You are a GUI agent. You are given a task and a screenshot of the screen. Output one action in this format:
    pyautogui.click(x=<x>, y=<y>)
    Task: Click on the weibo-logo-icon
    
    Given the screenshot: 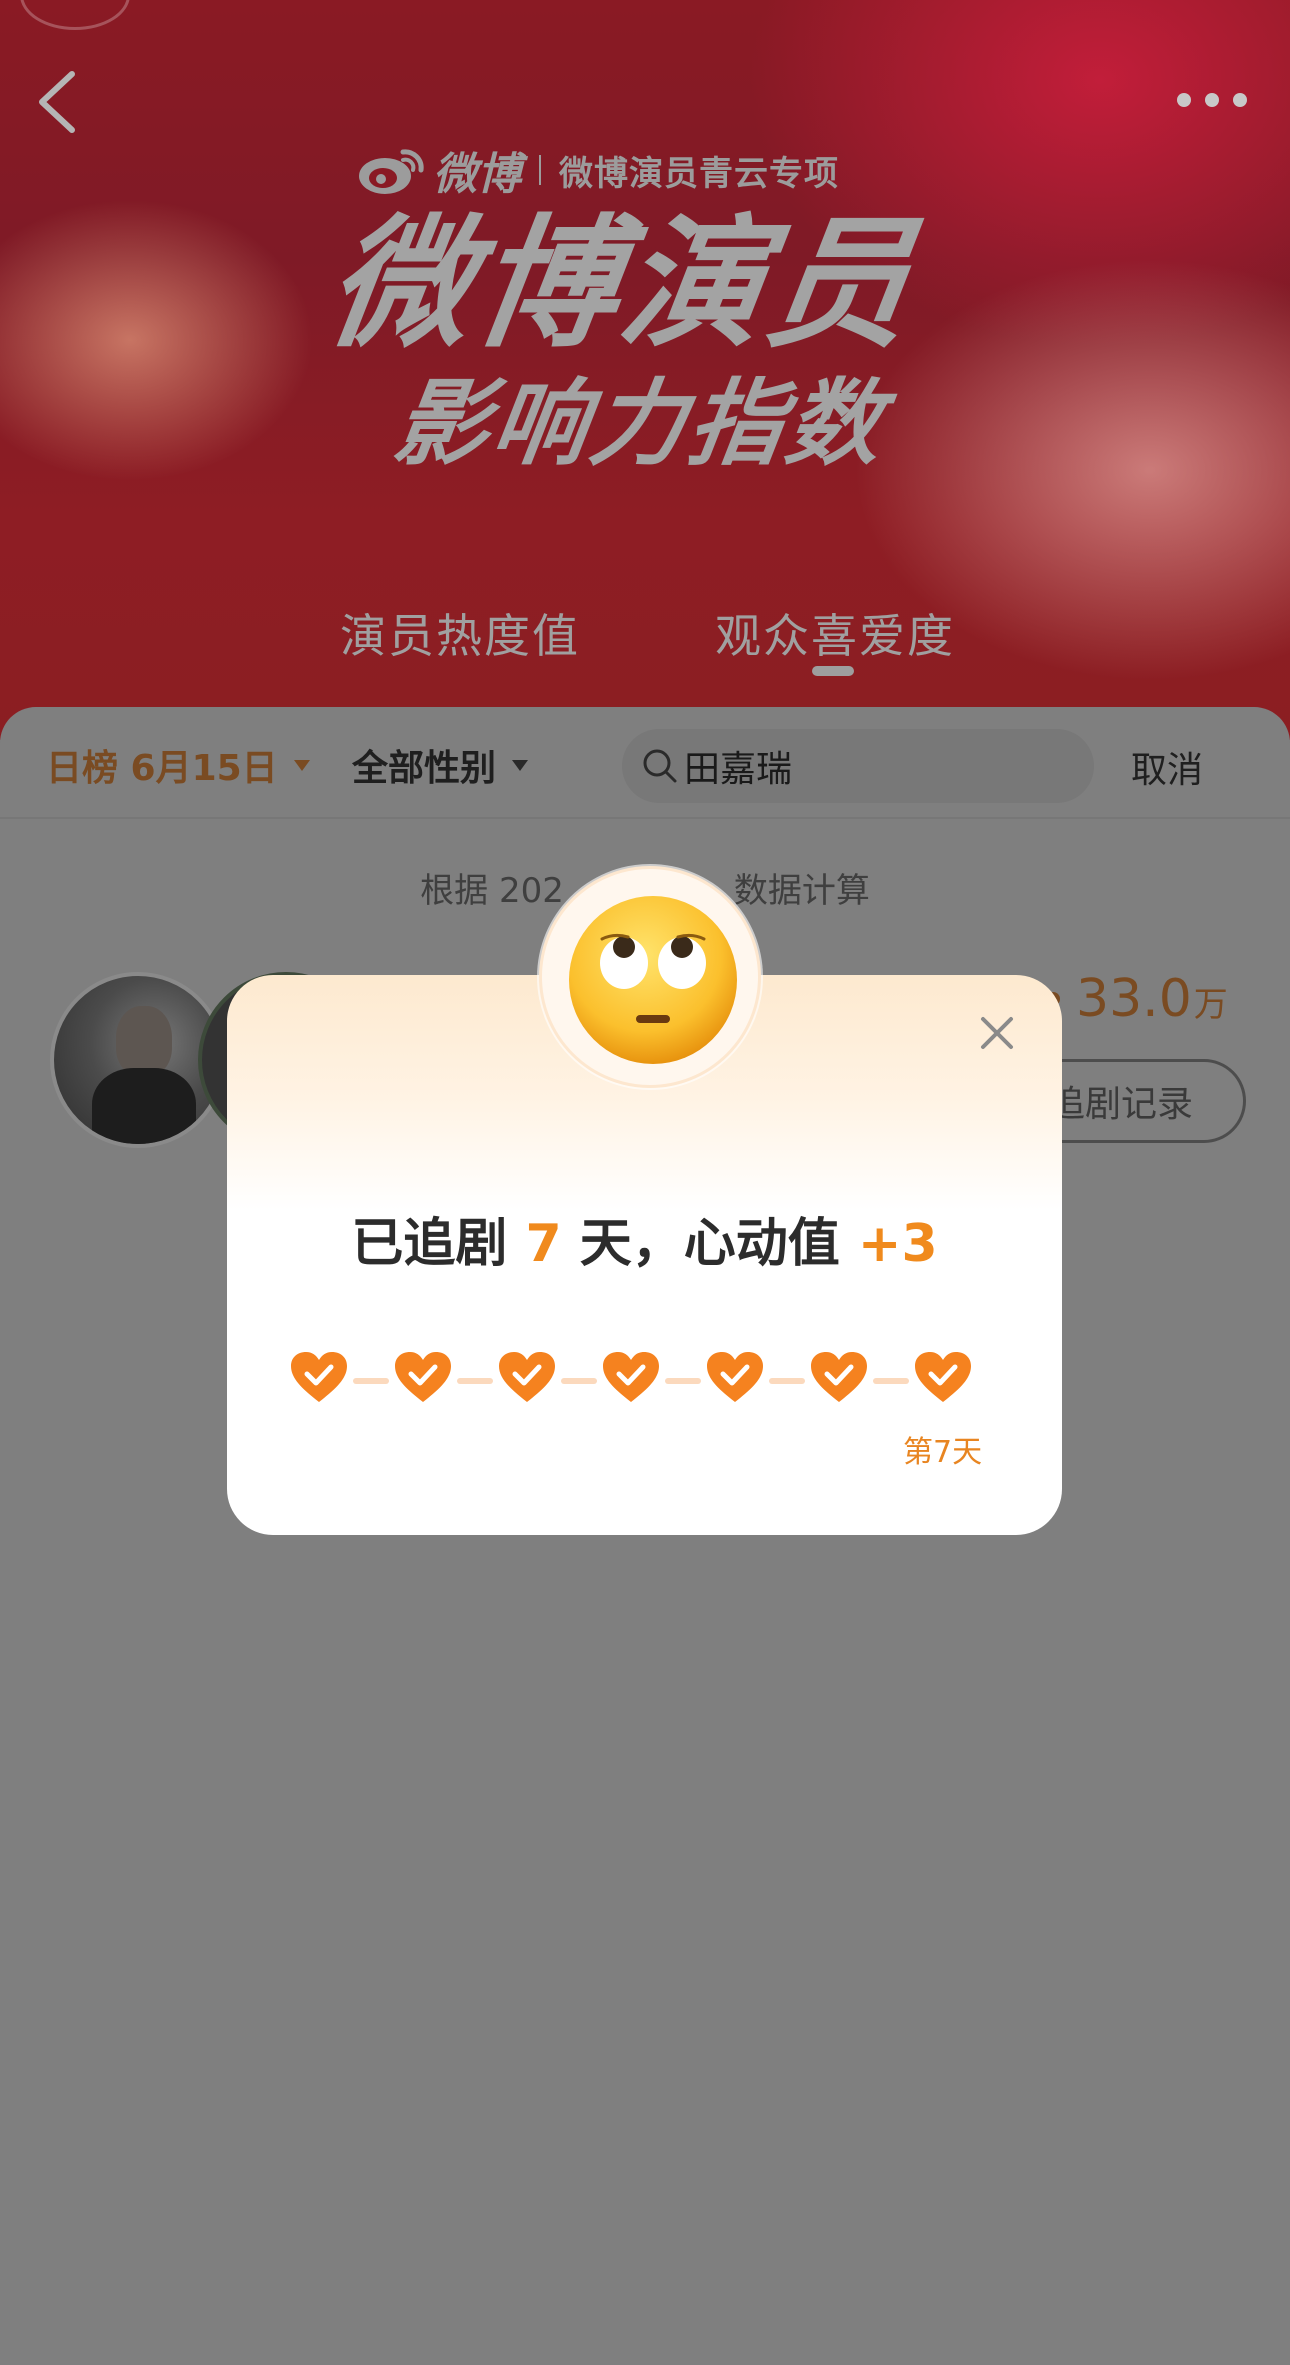 What is the action you would take?
    pyautogui.click(x=391, y=171)
    